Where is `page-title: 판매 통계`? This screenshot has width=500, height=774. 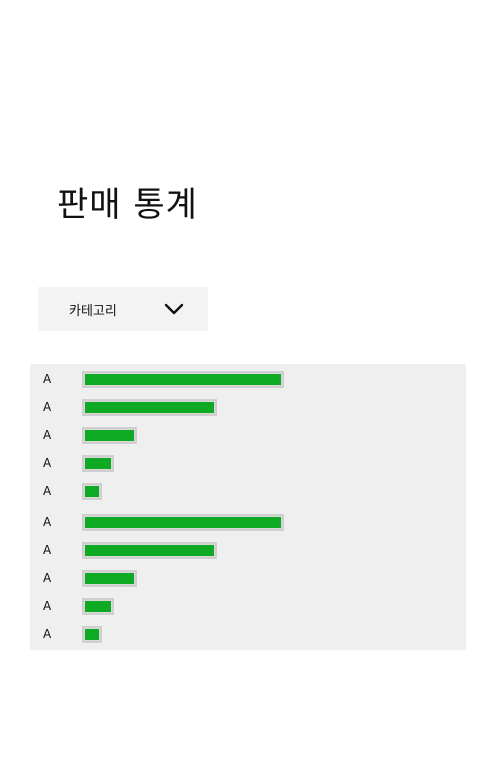
page-title: 판매 통계 is located at coordinates (127, 205).